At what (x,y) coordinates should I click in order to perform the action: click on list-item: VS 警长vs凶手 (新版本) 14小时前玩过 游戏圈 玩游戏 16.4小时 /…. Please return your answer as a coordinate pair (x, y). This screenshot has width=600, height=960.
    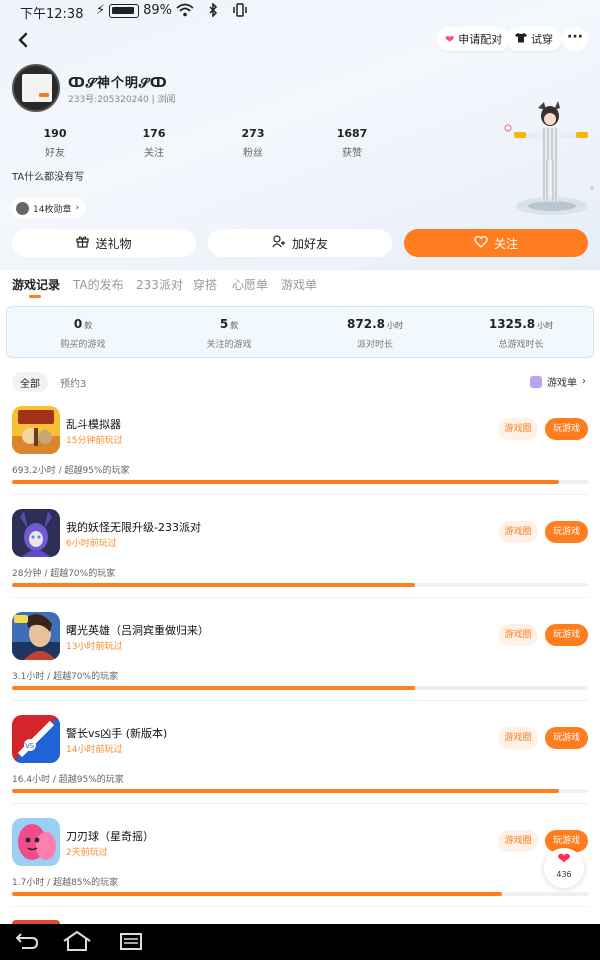
    Looking at the image, I should click on (300, 766).